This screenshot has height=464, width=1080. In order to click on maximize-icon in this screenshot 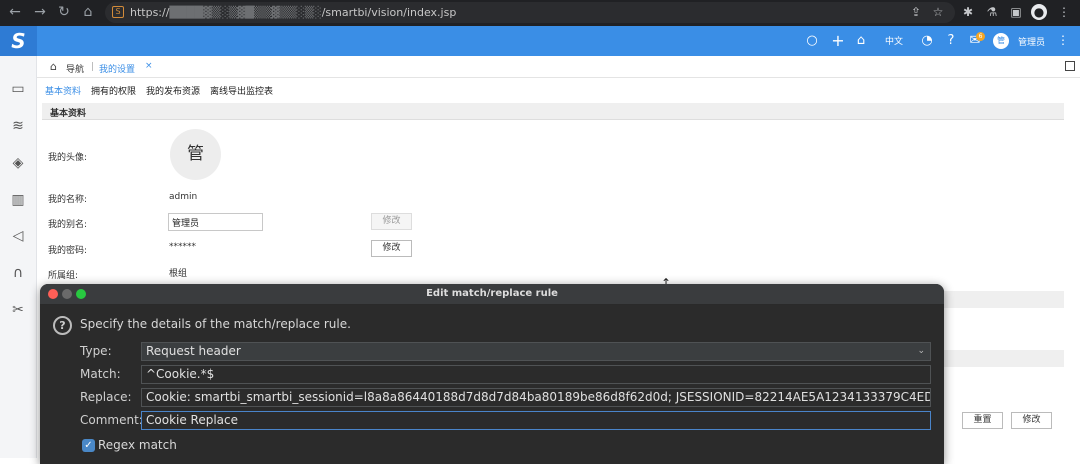, I will do `click(1070, 66)`.